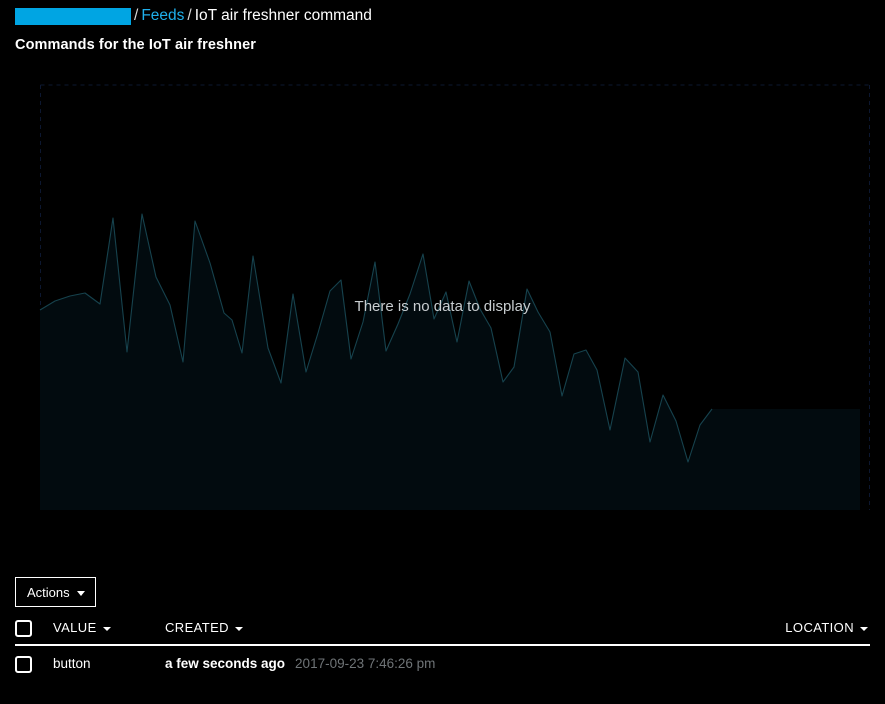 This screenshot has height=704, width=885. I want to click on cell-value: button, so click(109, 664).